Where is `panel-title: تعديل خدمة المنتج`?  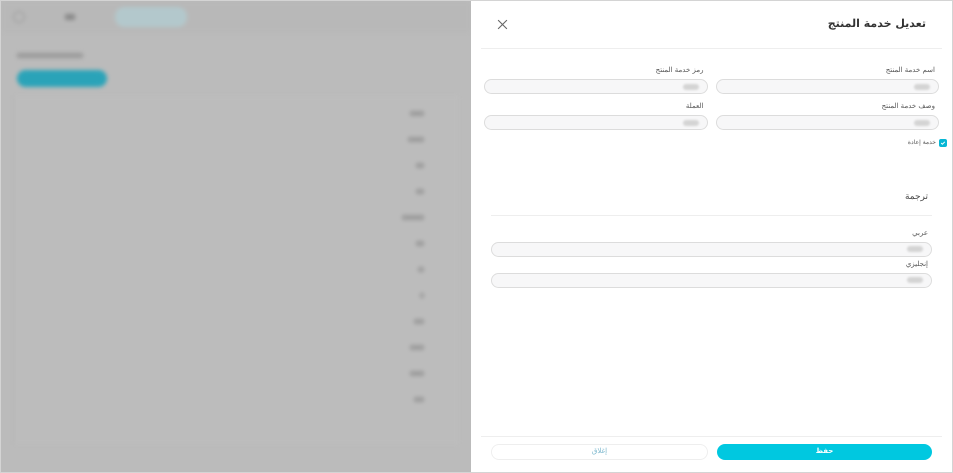
panel-title: تعديل خدمة المنتج is located at coordinates (877, 24).